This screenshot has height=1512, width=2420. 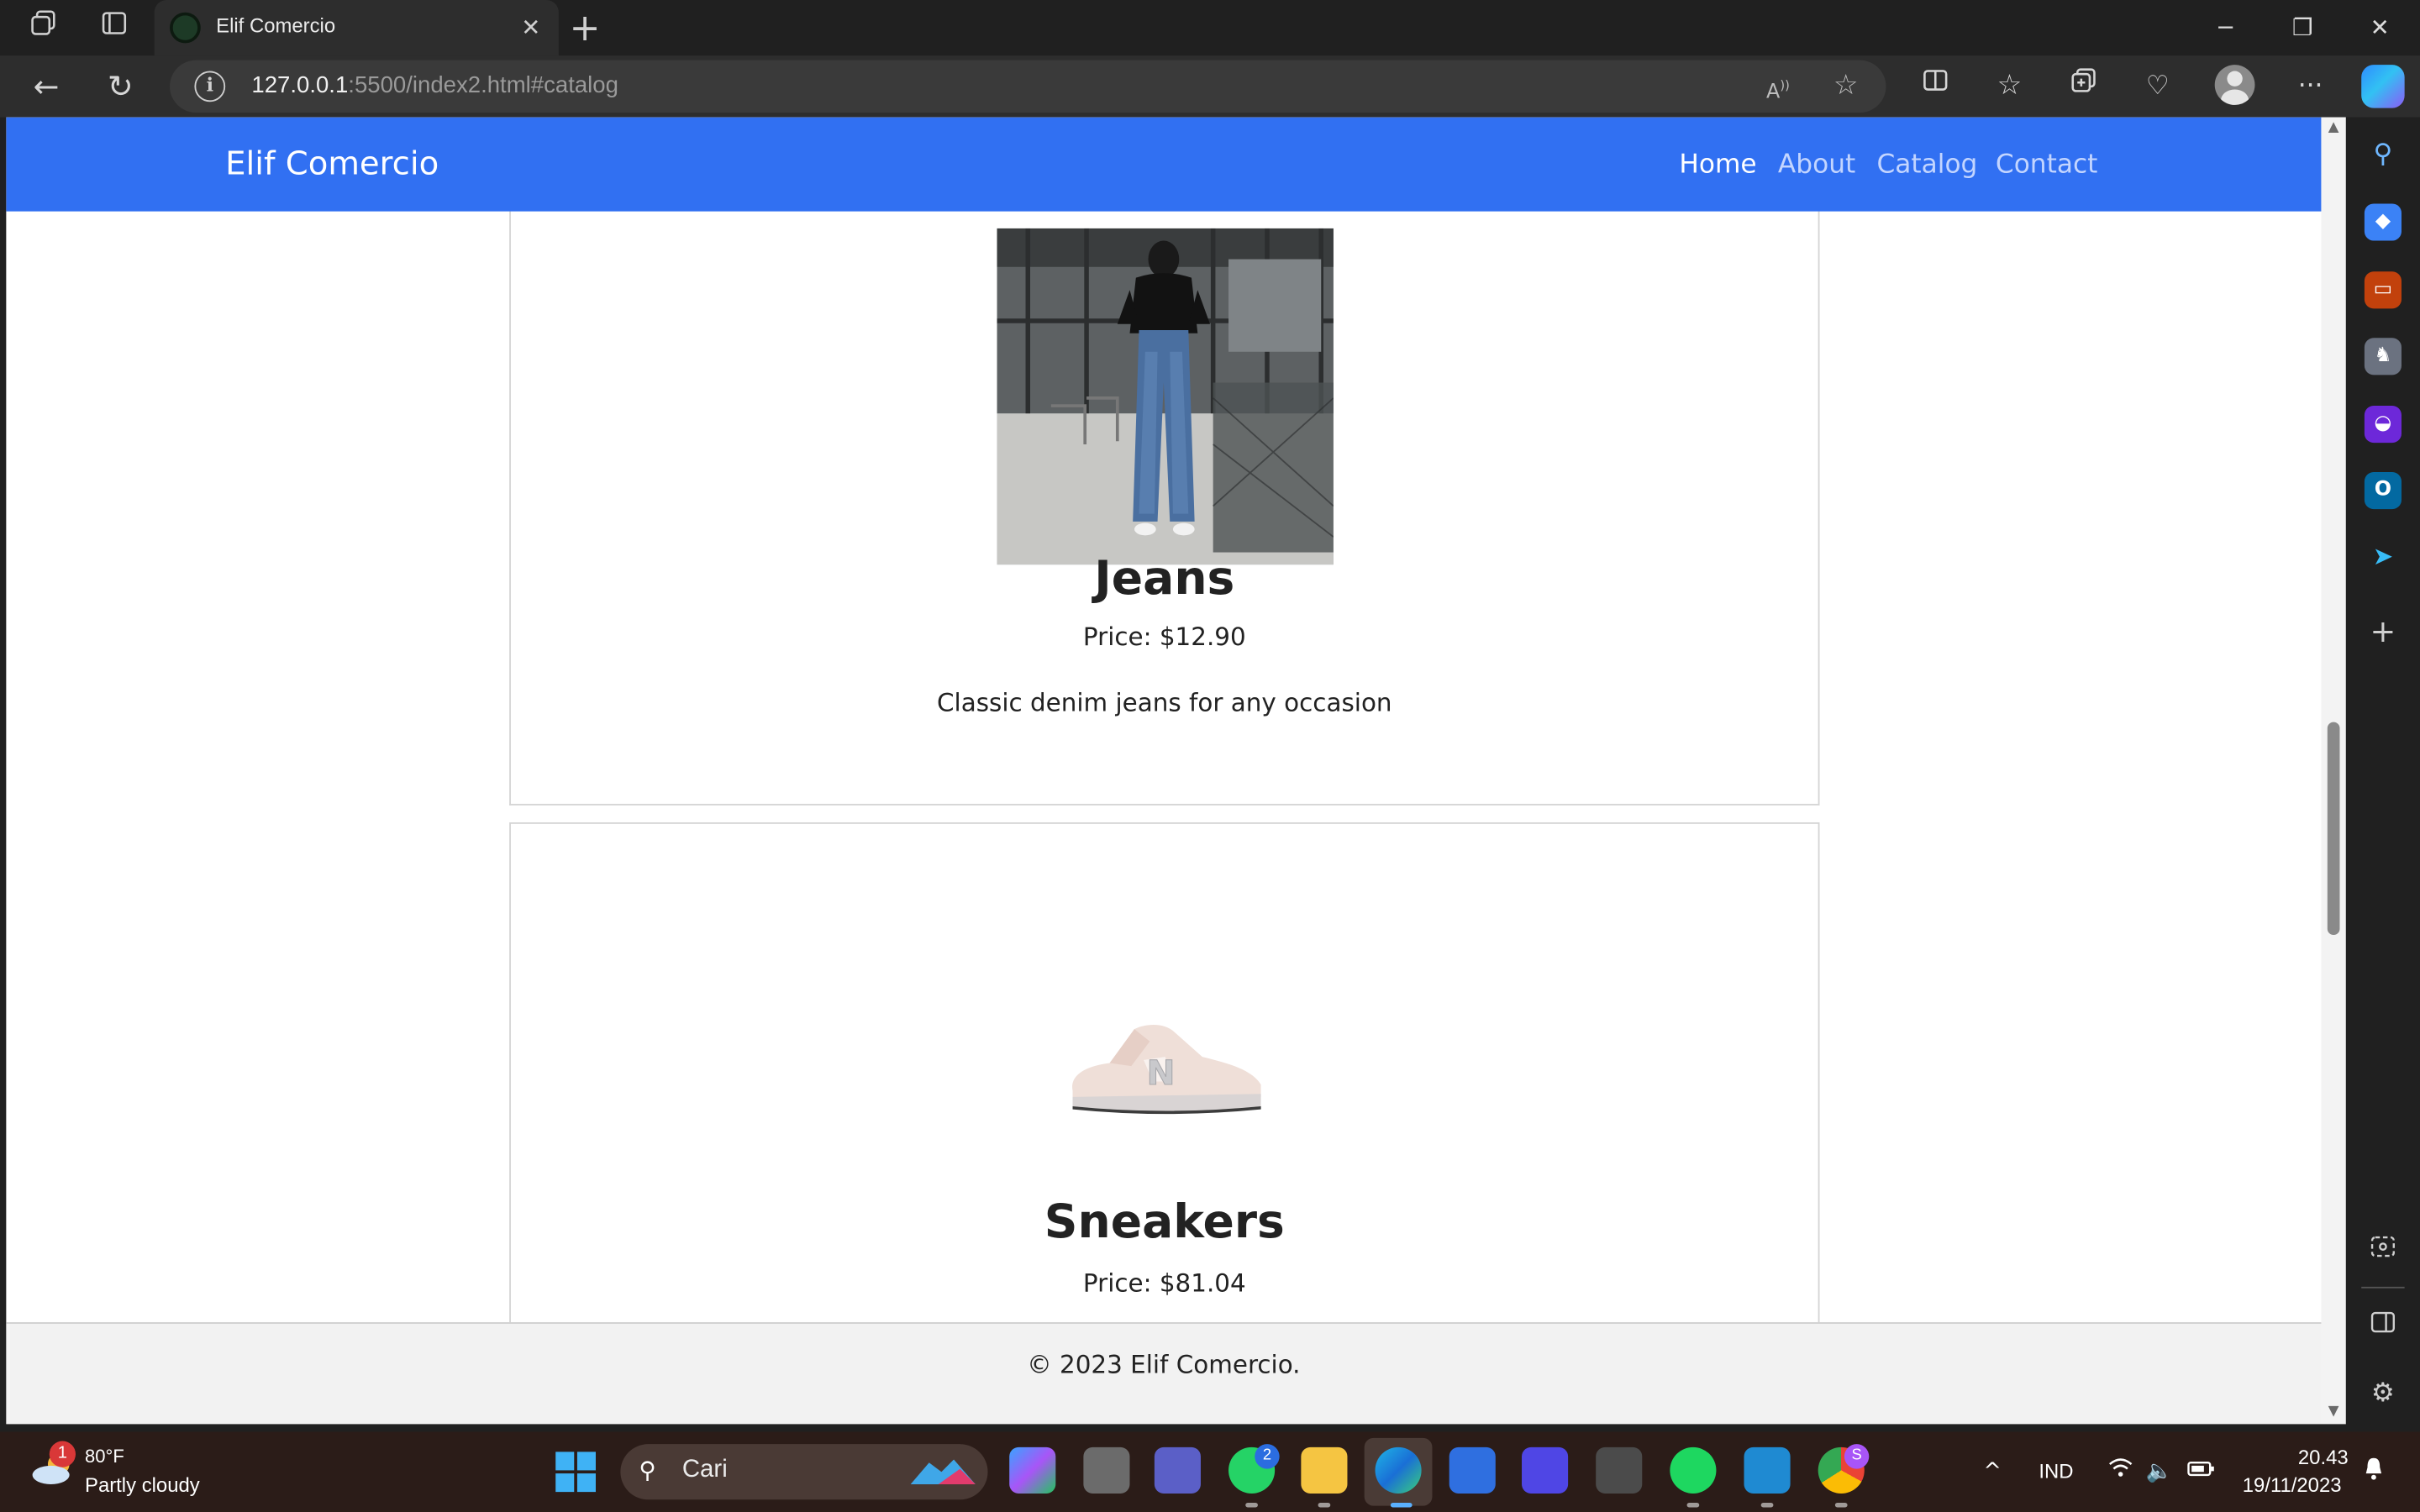 What do you see at coordinates (2310, 86) in the screenshot?
I see `more-options-icon: ···` at bounding box center [2310, 86].